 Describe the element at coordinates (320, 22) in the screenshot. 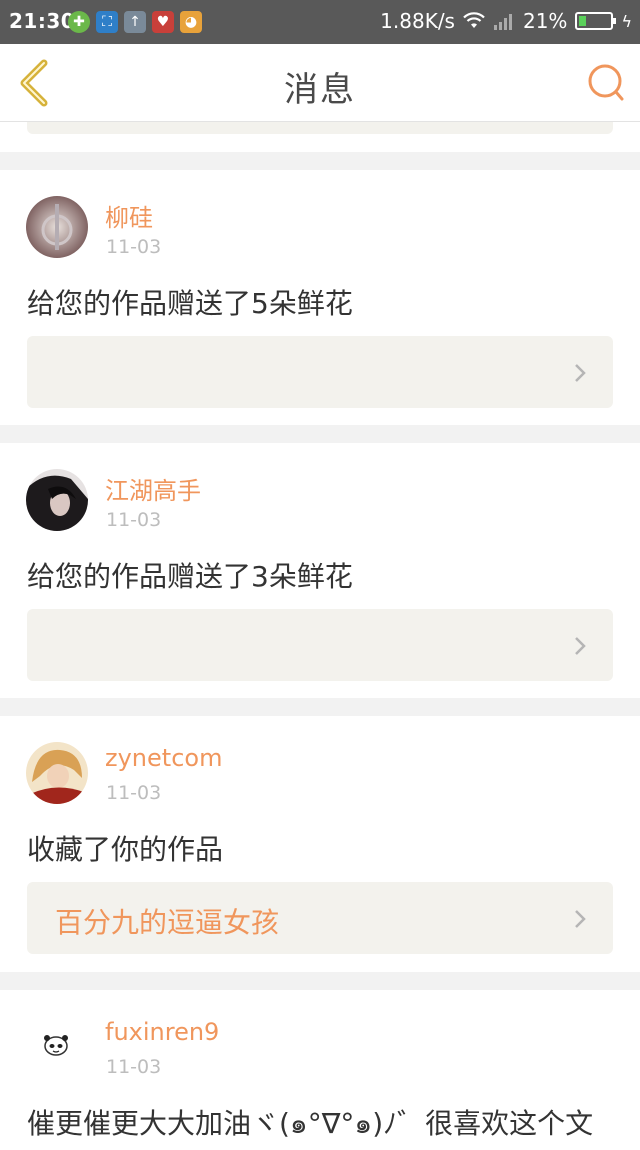

I see `status-bar: 21:30 ✚ ⛶ ↑ ♥ ◕ 1.88K/s 21% ϟ` at that location.